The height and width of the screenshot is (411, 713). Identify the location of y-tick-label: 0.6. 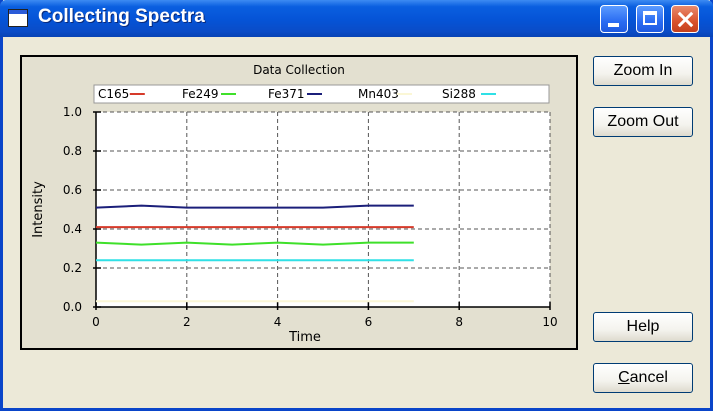
(72, 190).